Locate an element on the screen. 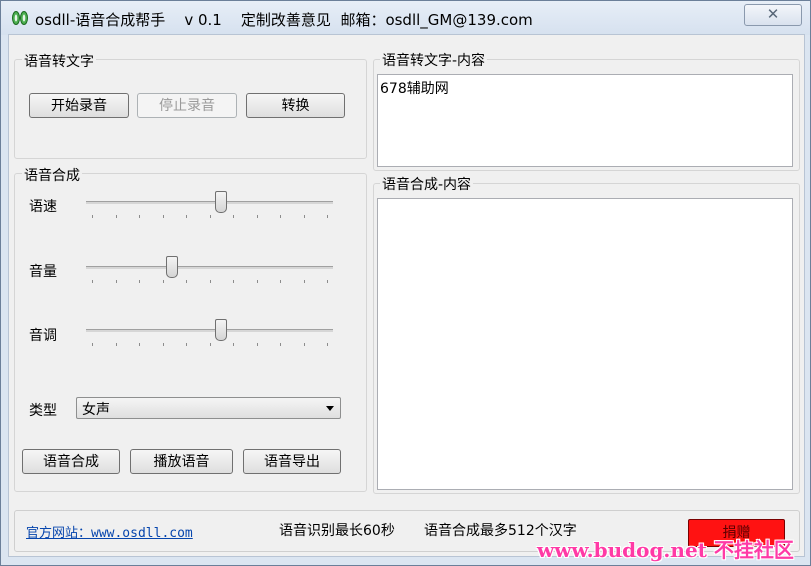  close-button: ✕ is located at coordinates (773, 15).